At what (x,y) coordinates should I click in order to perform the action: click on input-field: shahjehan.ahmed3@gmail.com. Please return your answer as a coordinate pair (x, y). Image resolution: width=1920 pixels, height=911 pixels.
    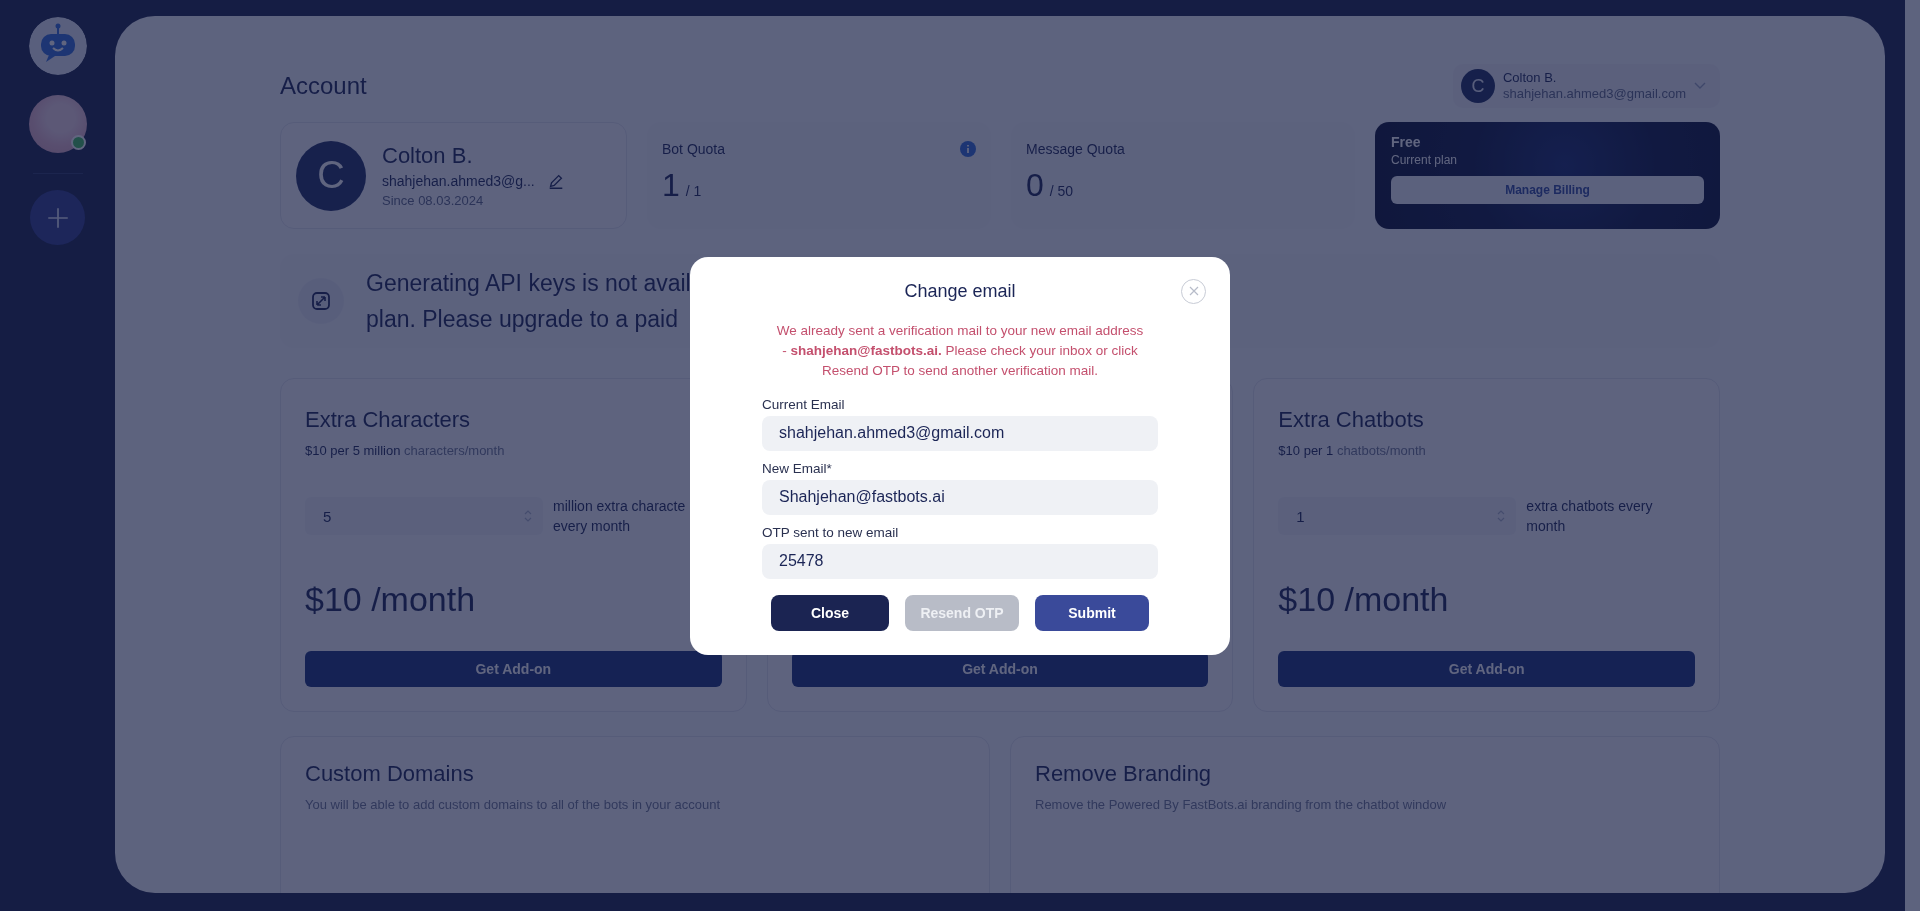
    Looking at the image, I should click on (960, 433).